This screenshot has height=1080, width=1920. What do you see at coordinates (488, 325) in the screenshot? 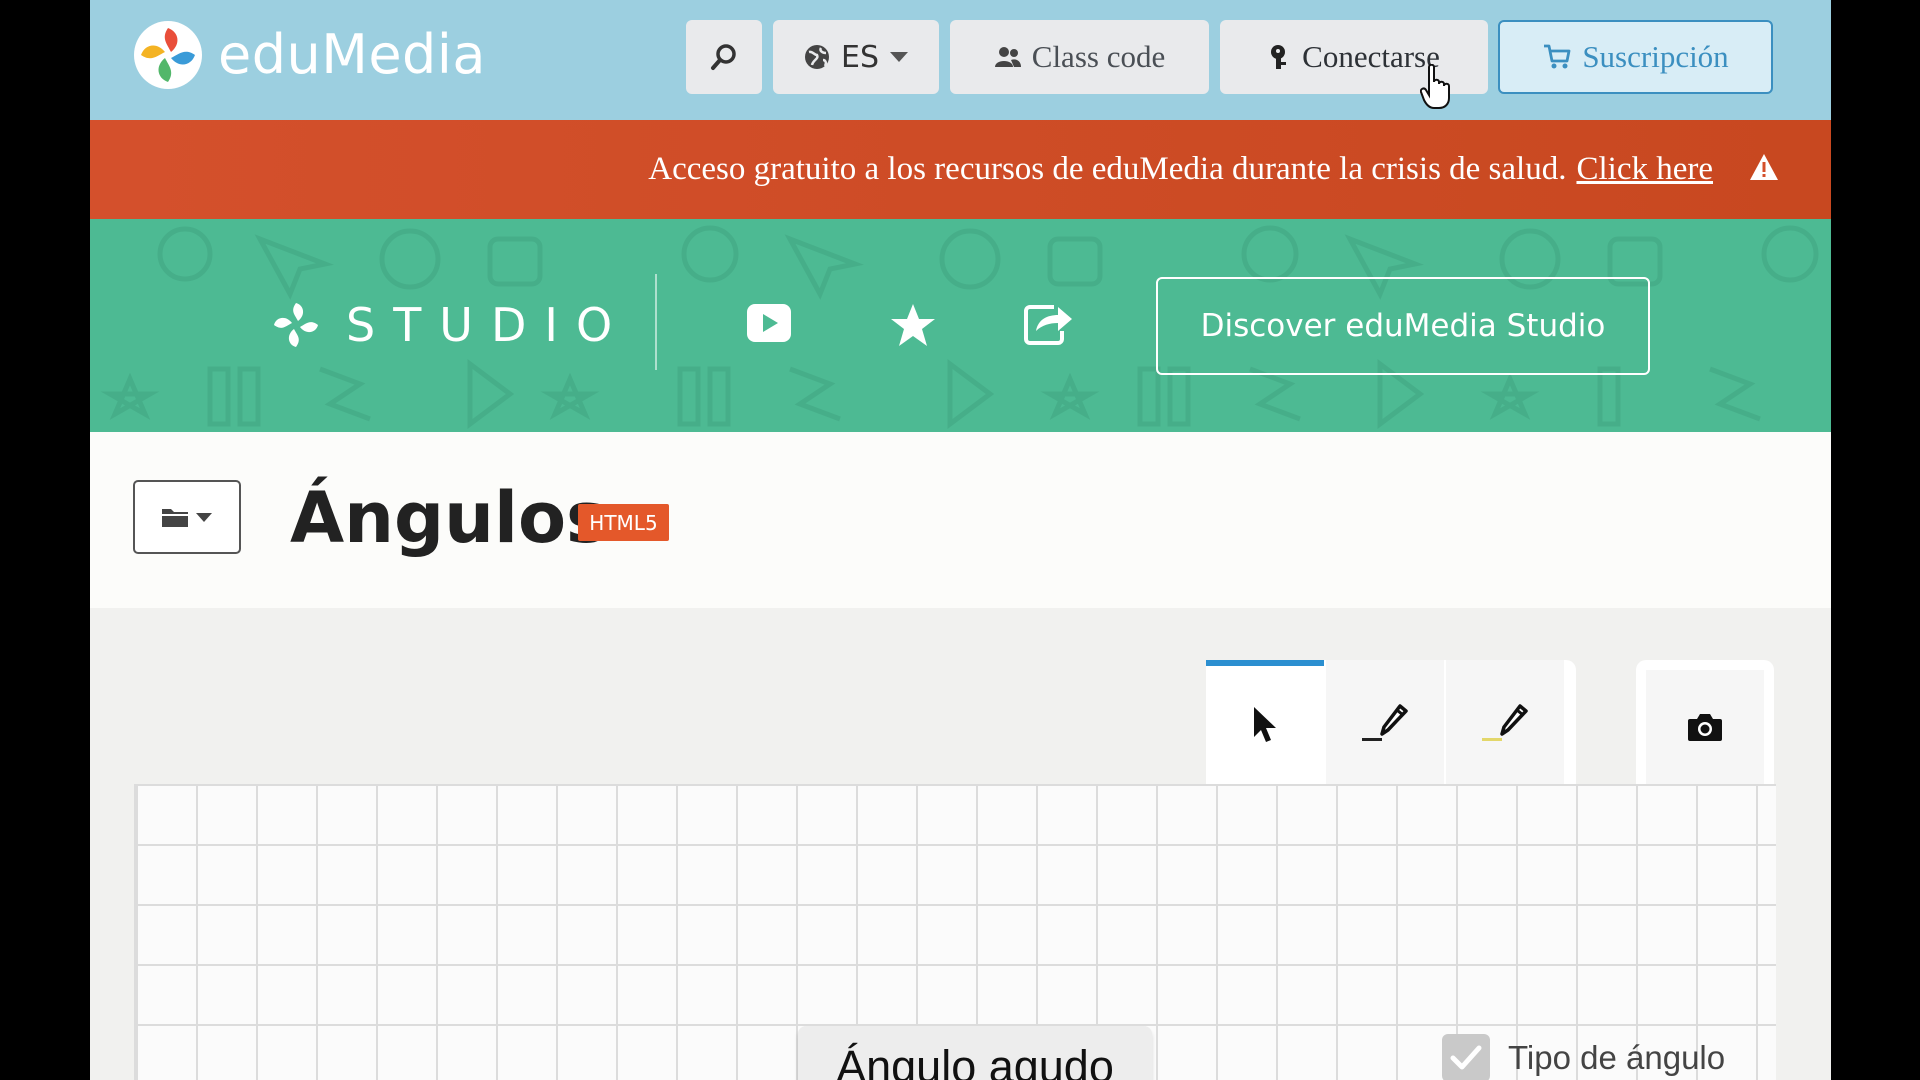
I see `studio-wordmark: STUDIO` at bounding box center [488, 325].